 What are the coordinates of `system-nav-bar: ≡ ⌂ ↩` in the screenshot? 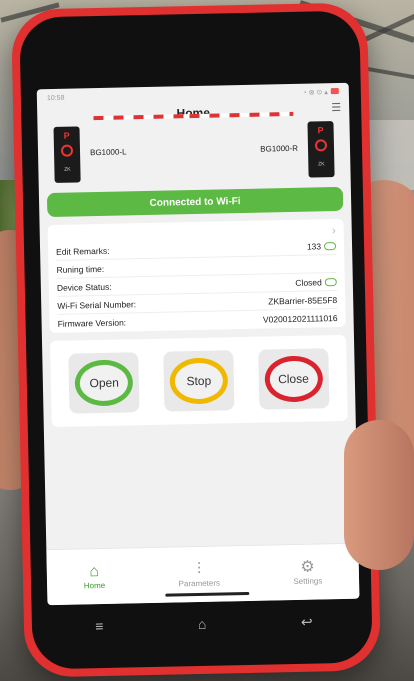 It's located at (204, 624).